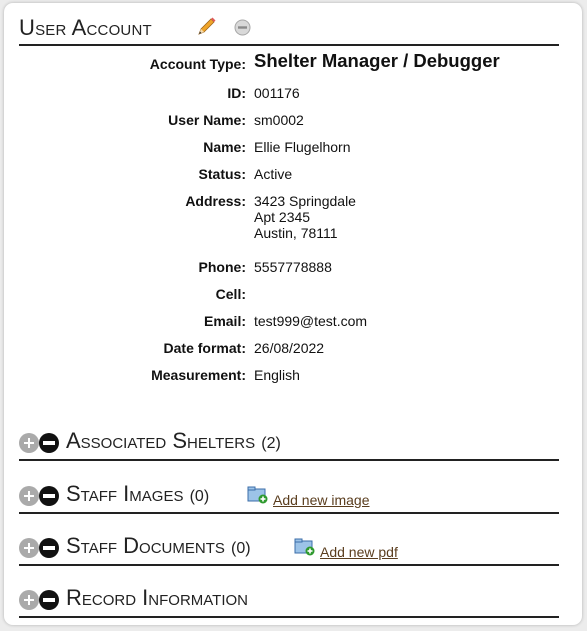  Describe the element at coordinates (198, 375) in the screenshot. I see `field-label: Measurement:` at that location.